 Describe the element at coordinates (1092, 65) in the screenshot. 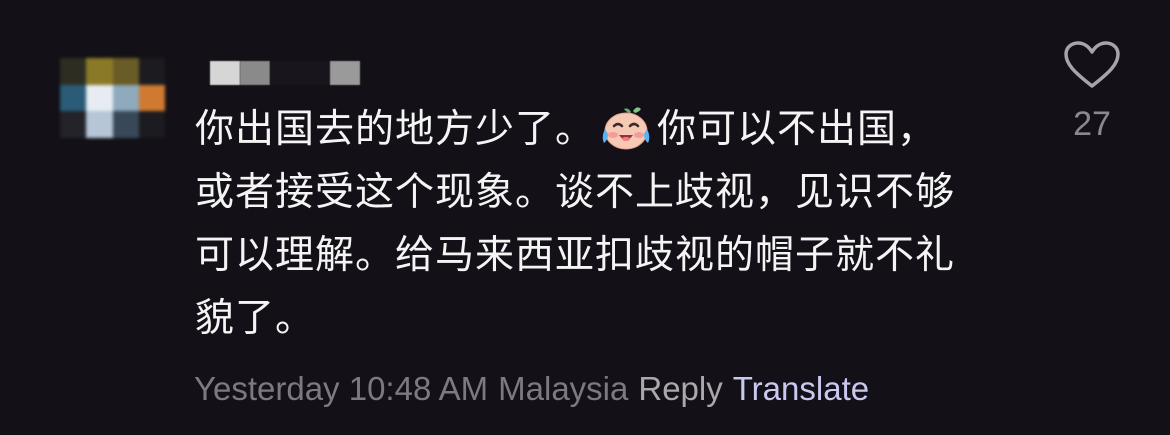

I see `heart-outline-icon` at that location.